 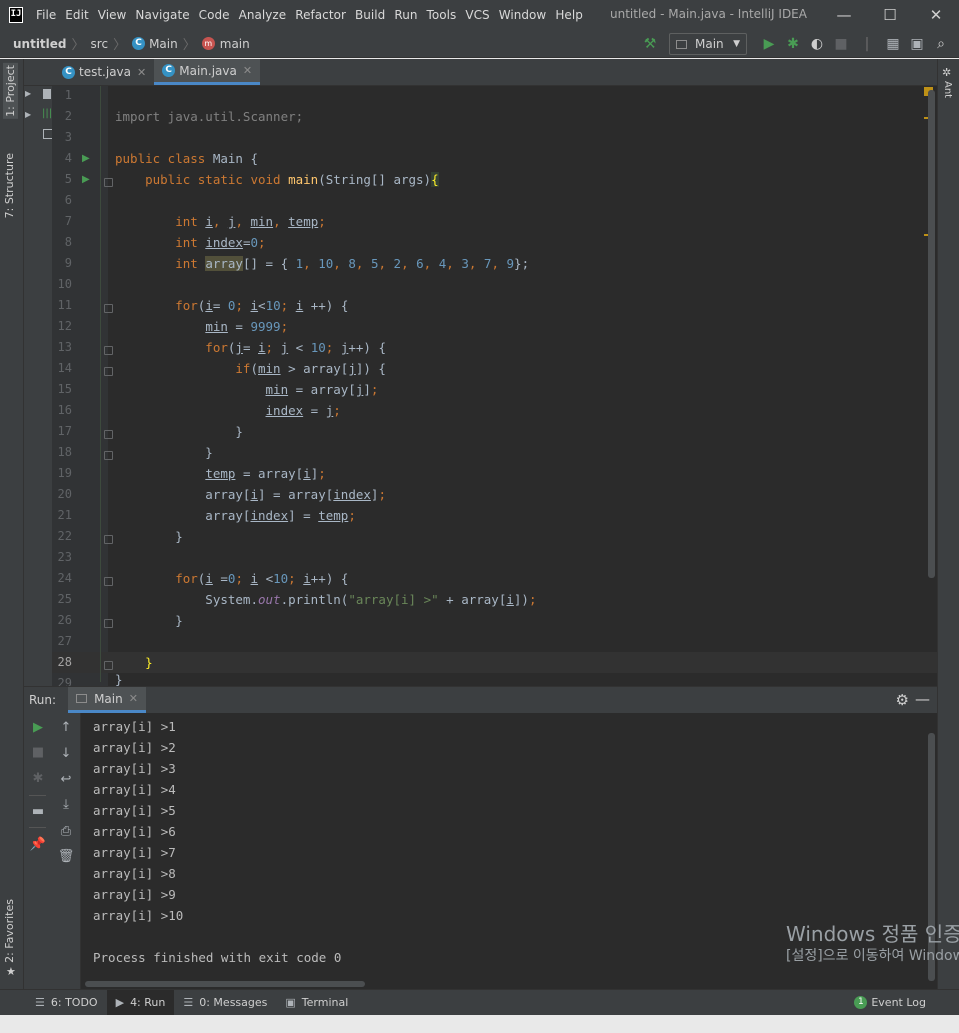 What do you see at coordinates (162, 15) in the screenshot?
I see `menu-navigate: Navigate` at bounding box center [162, 15].